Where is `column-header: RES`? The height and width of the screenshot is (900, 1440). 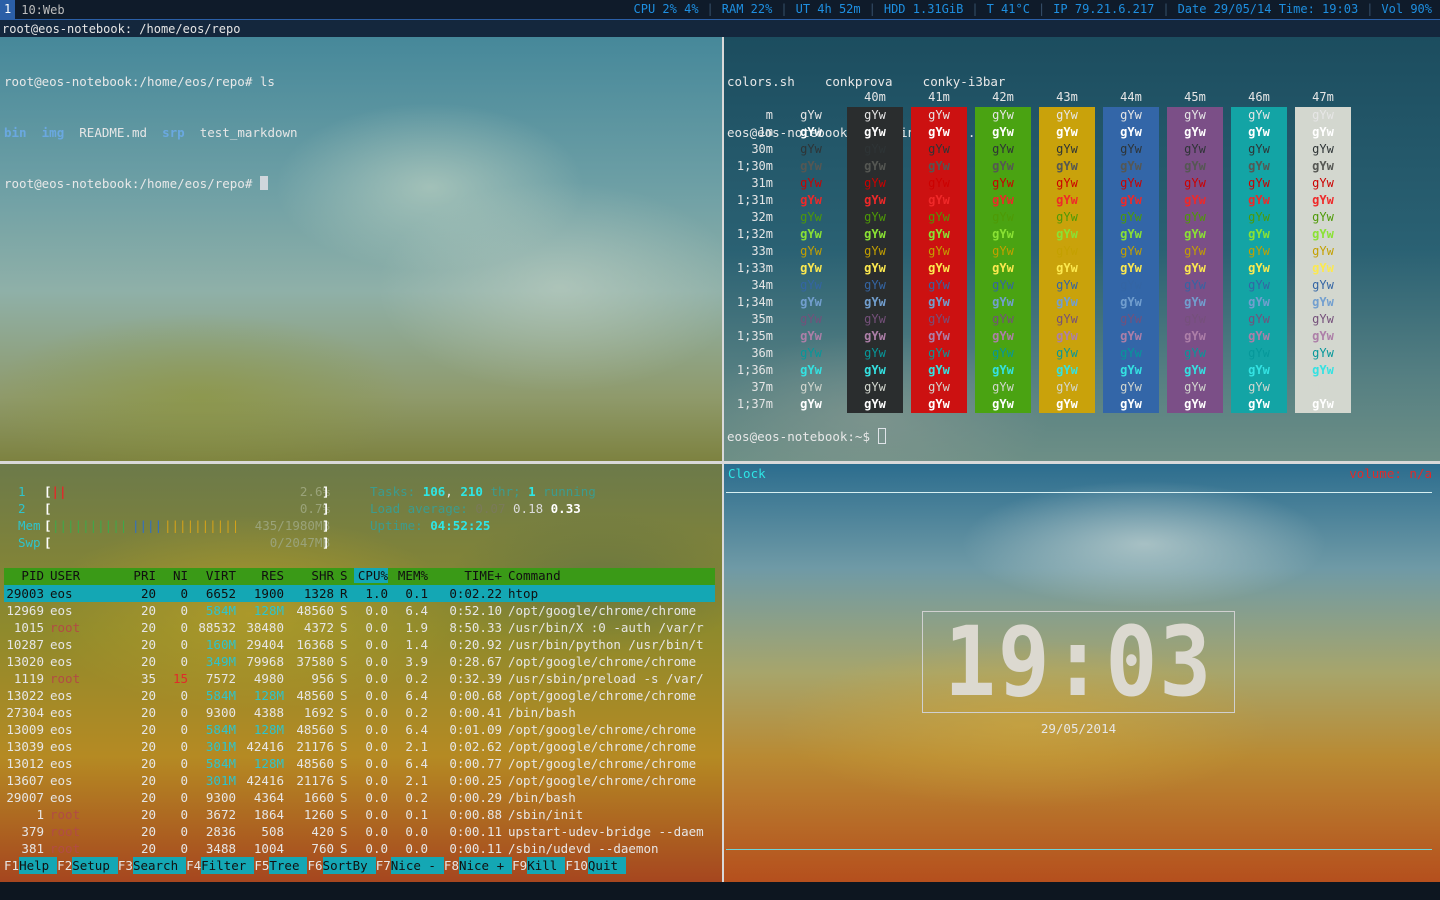
column-header: RES is located at coordinates (264, 575).